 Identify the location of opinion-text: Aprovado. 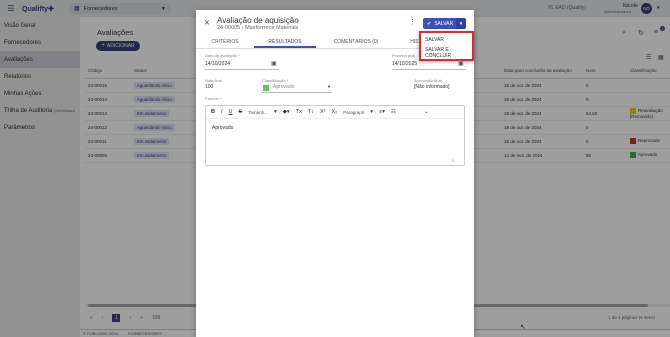
(335, 128).